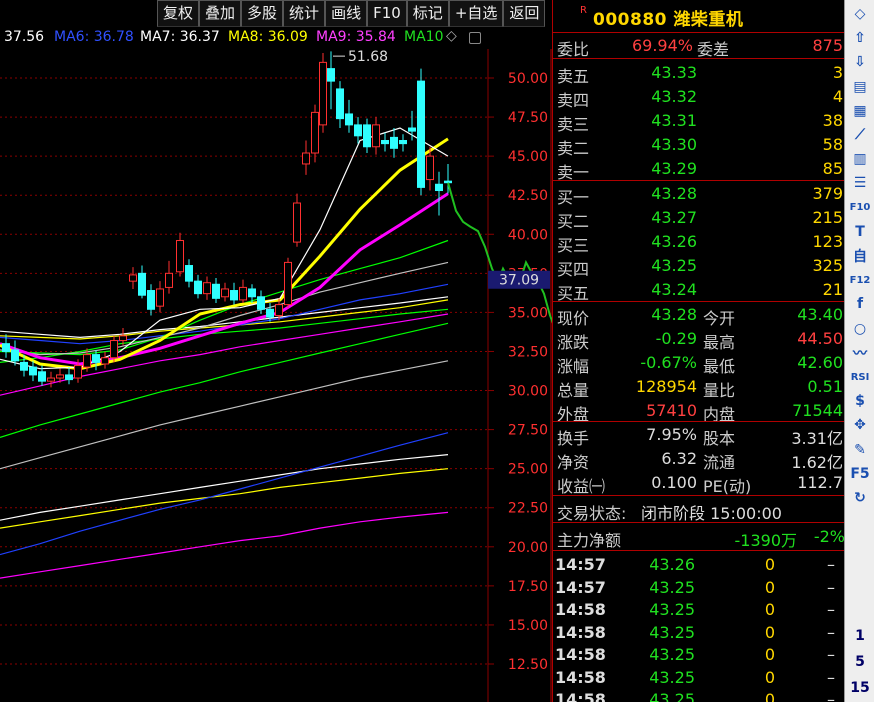 The height and width of the screenshot is (702, 874). Describe the element at coordinates (719, 318) in the screenshot. I see `quote-label: 今开` at that location.